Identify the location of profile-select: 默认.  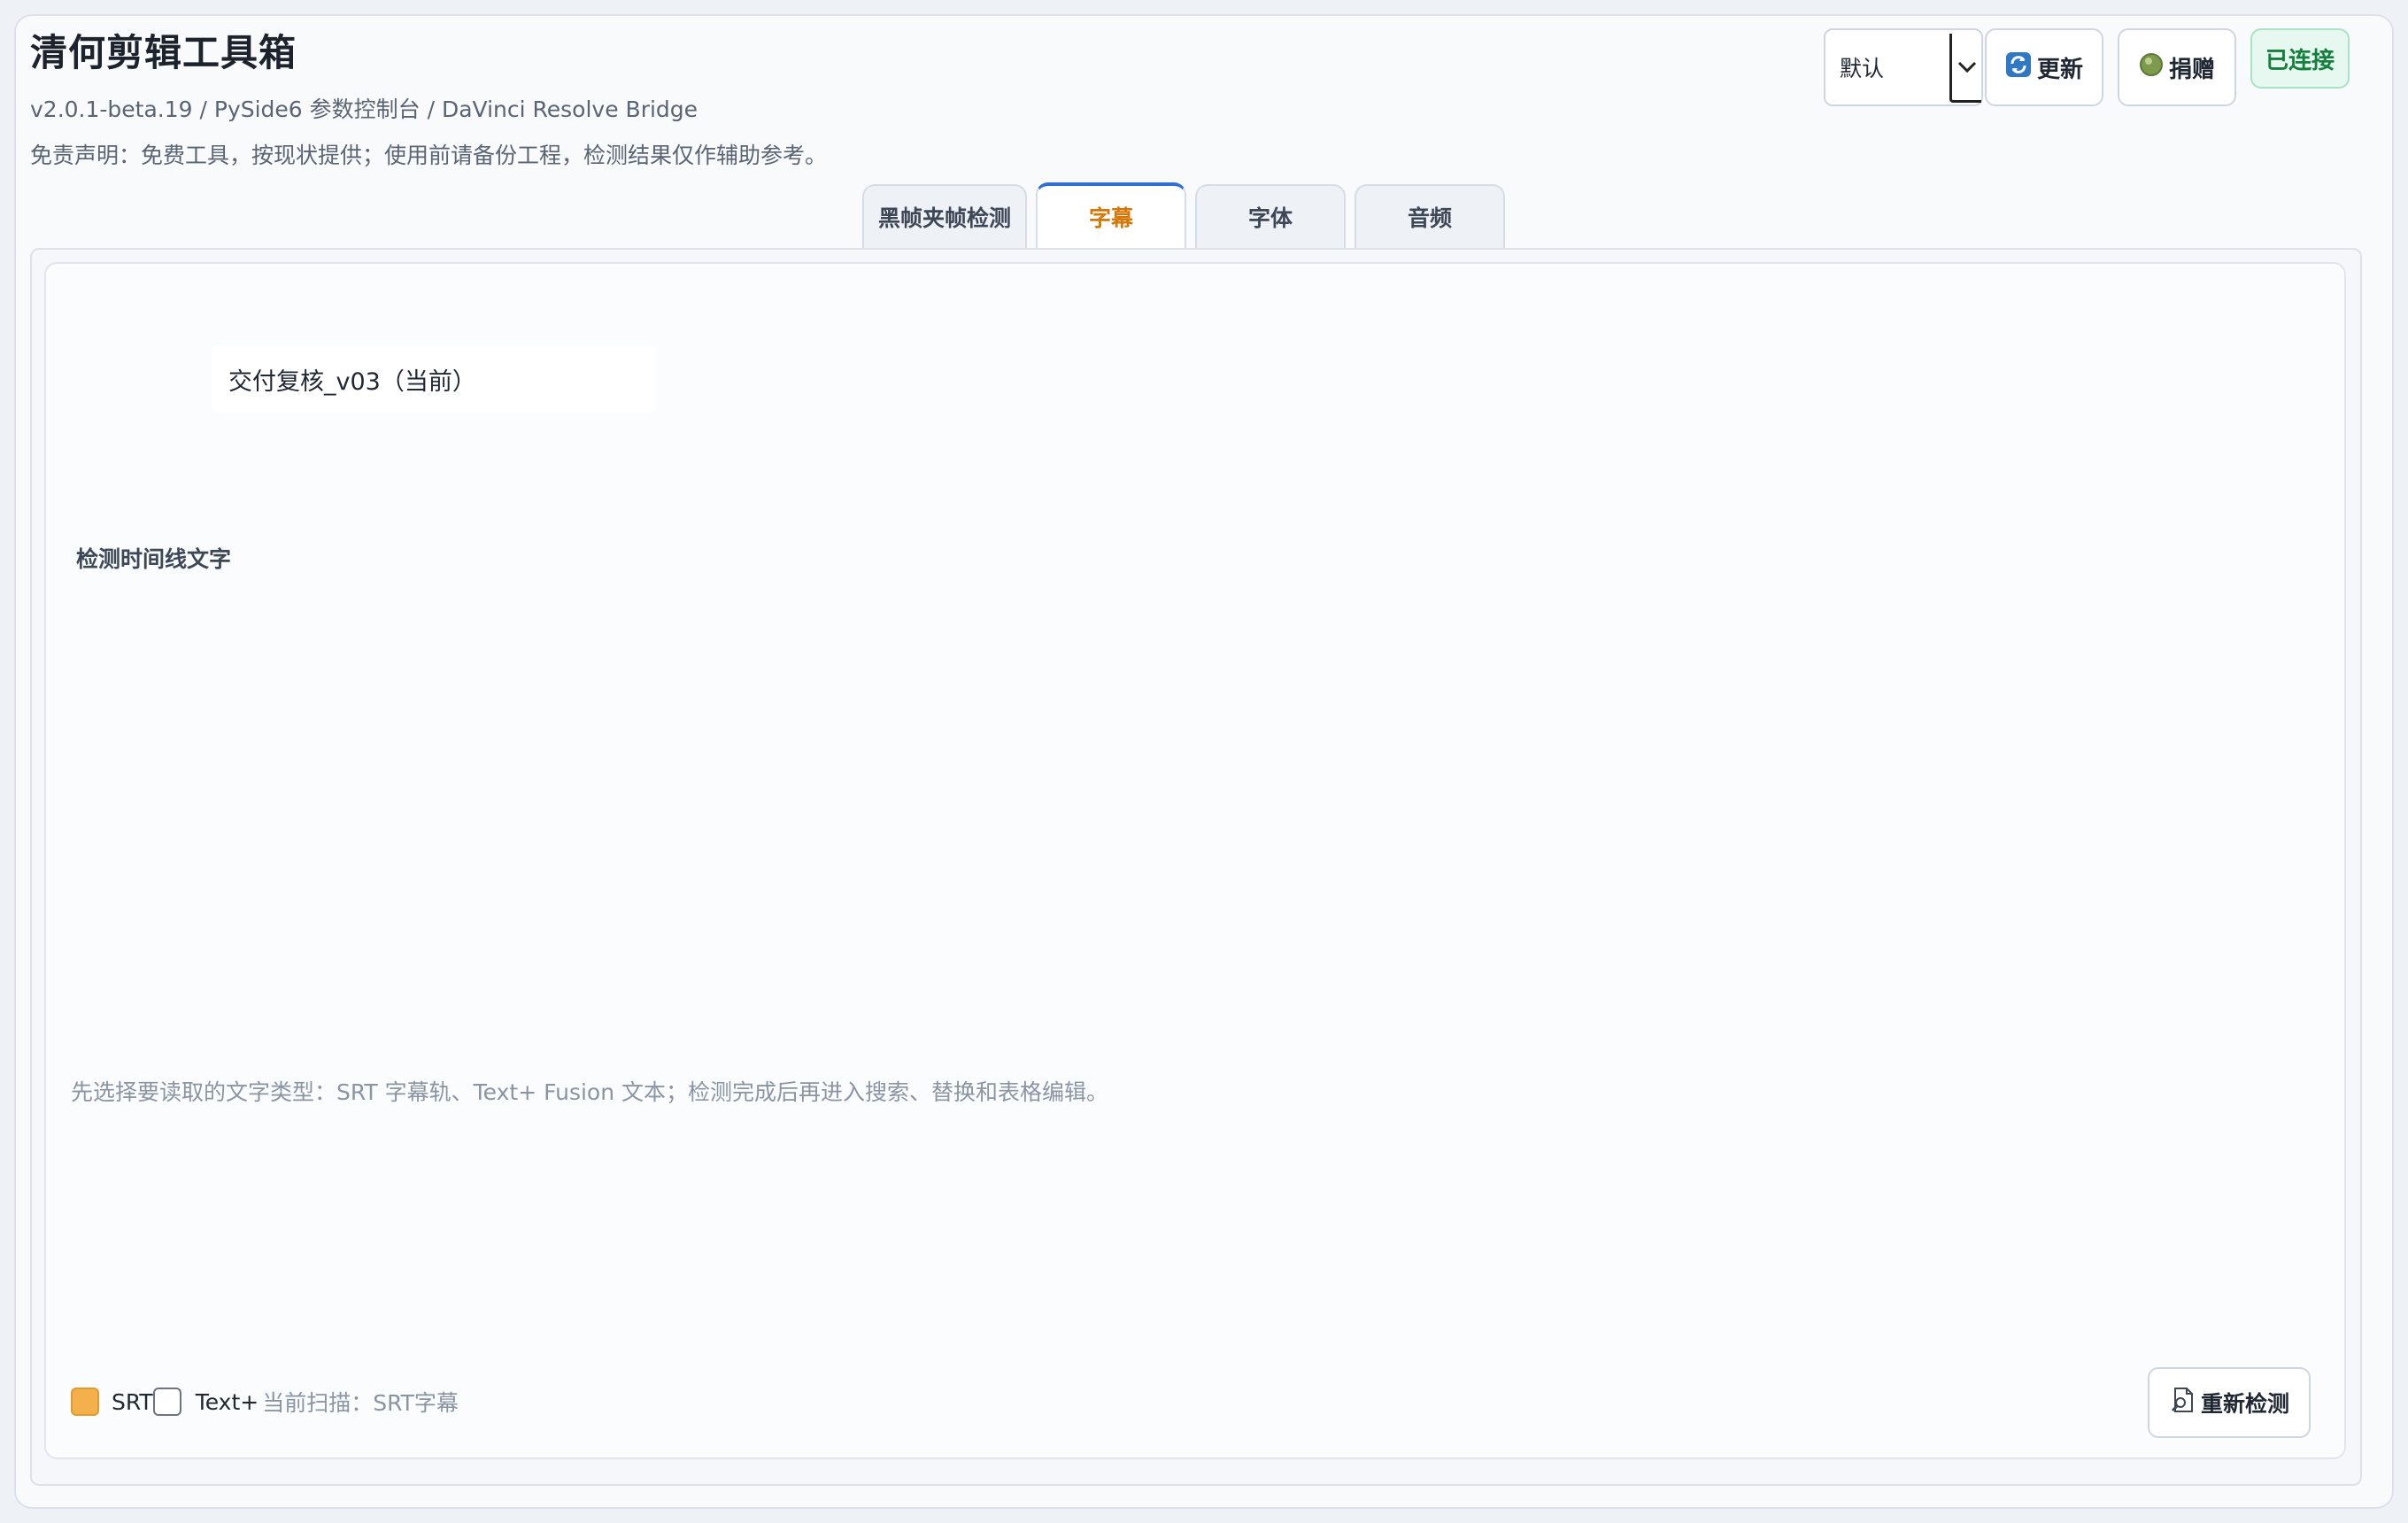
(1903, 67).